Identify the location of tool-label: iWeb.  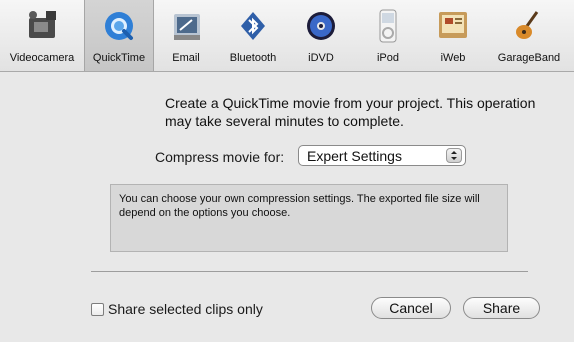
(453, 58).